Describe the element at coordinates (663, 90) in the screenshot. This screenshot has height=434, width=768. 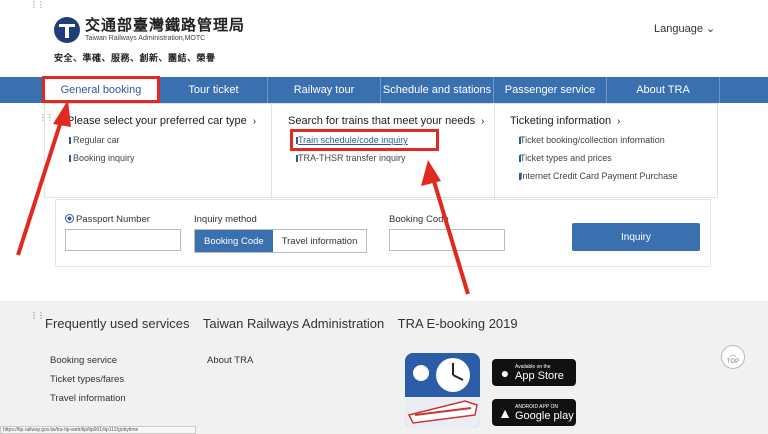
I see `nav-about-tra: About TRA` at that location.